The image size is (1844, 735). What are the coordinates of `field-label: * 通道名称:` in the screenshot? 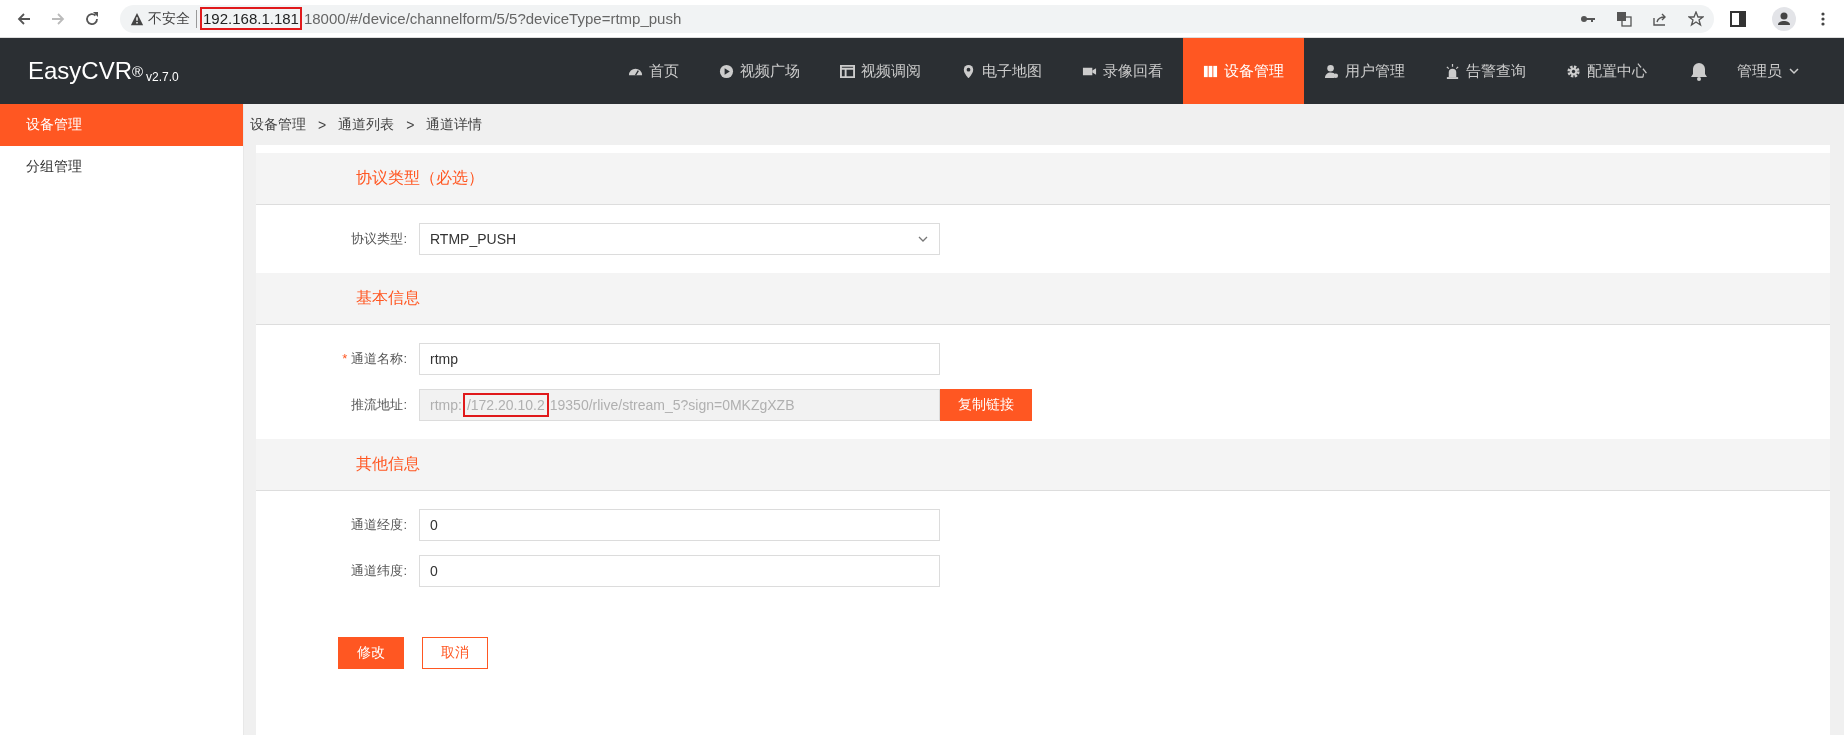 It's located at (374, 359).